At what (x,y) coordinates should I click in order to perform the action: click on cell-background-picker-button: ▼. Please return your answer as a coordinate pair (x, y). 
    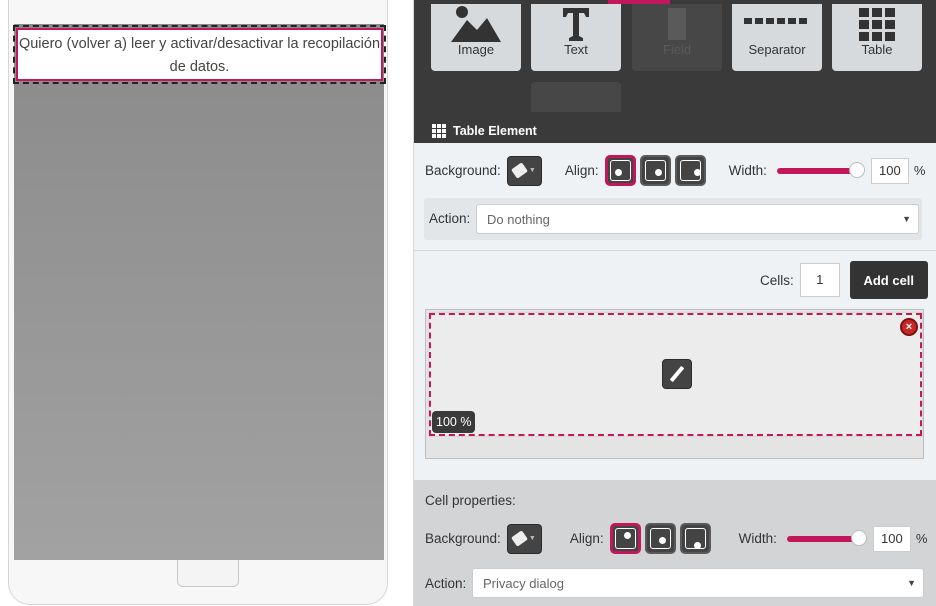
    Looking at the image, I should click on (524, 538).